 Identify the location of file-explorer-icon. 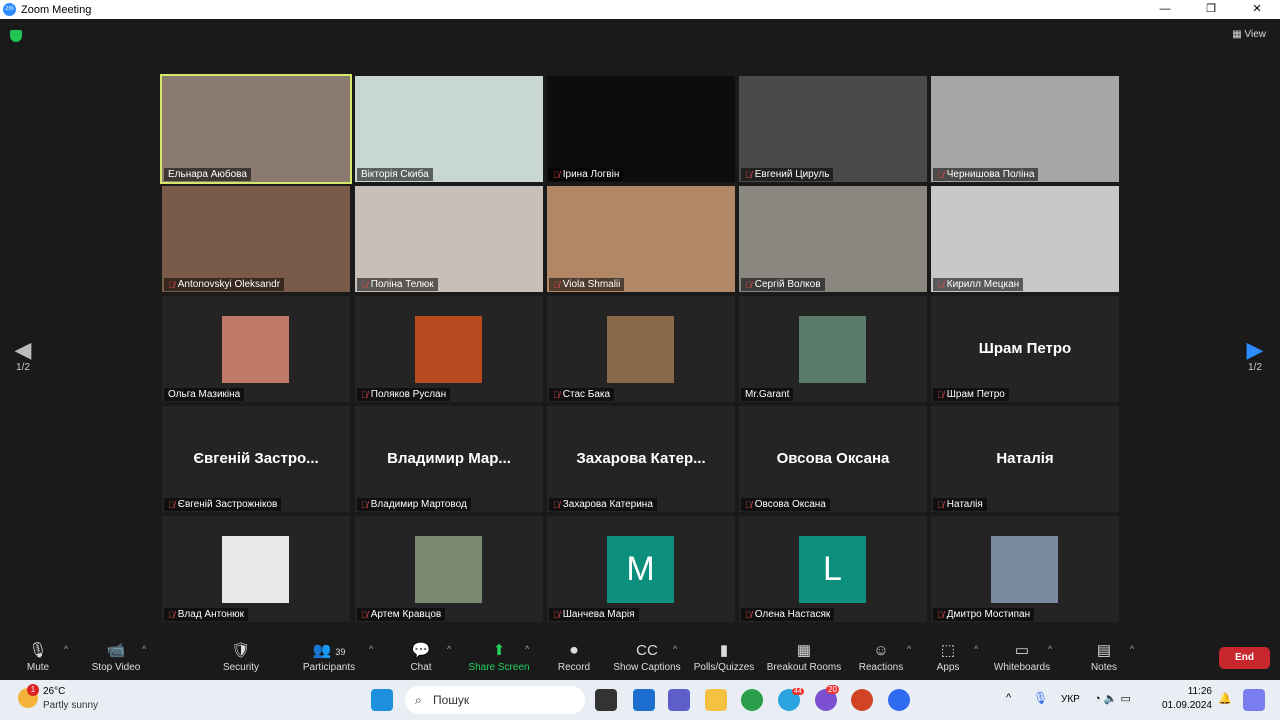
(716, 700).